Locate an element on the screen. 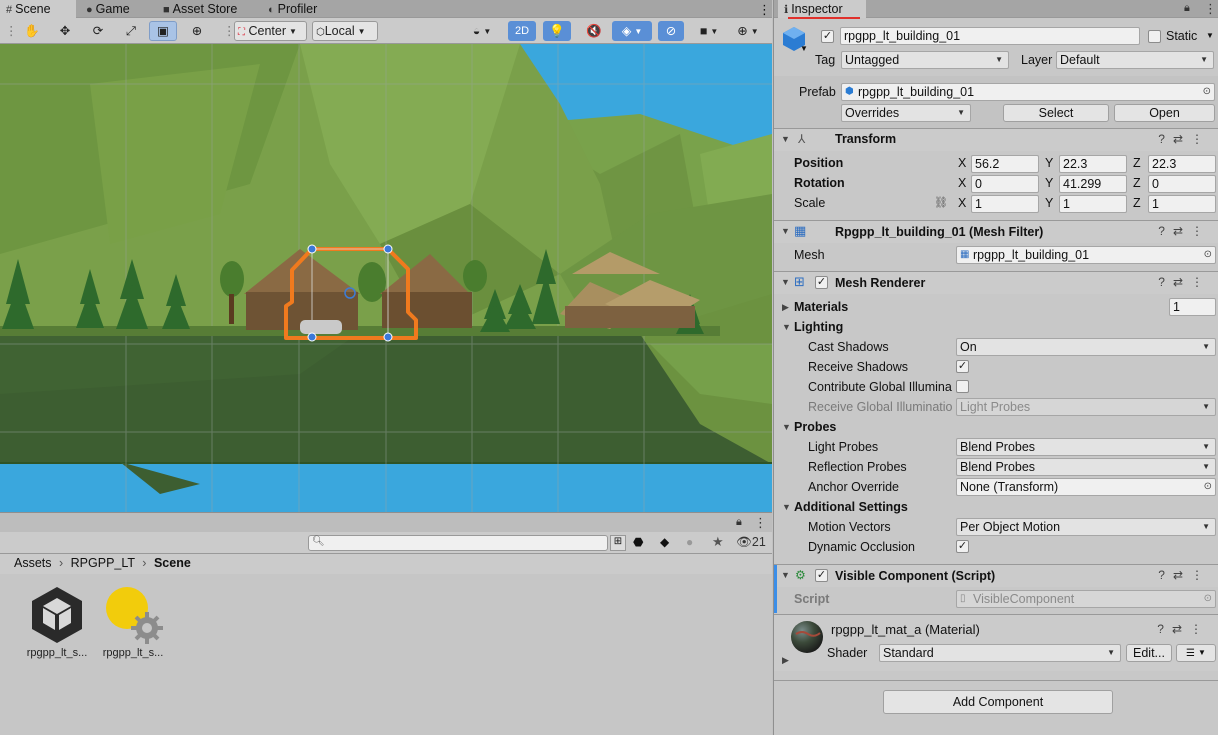  transform-tool-icon: ⊕ is located at coordinates (197, 31).